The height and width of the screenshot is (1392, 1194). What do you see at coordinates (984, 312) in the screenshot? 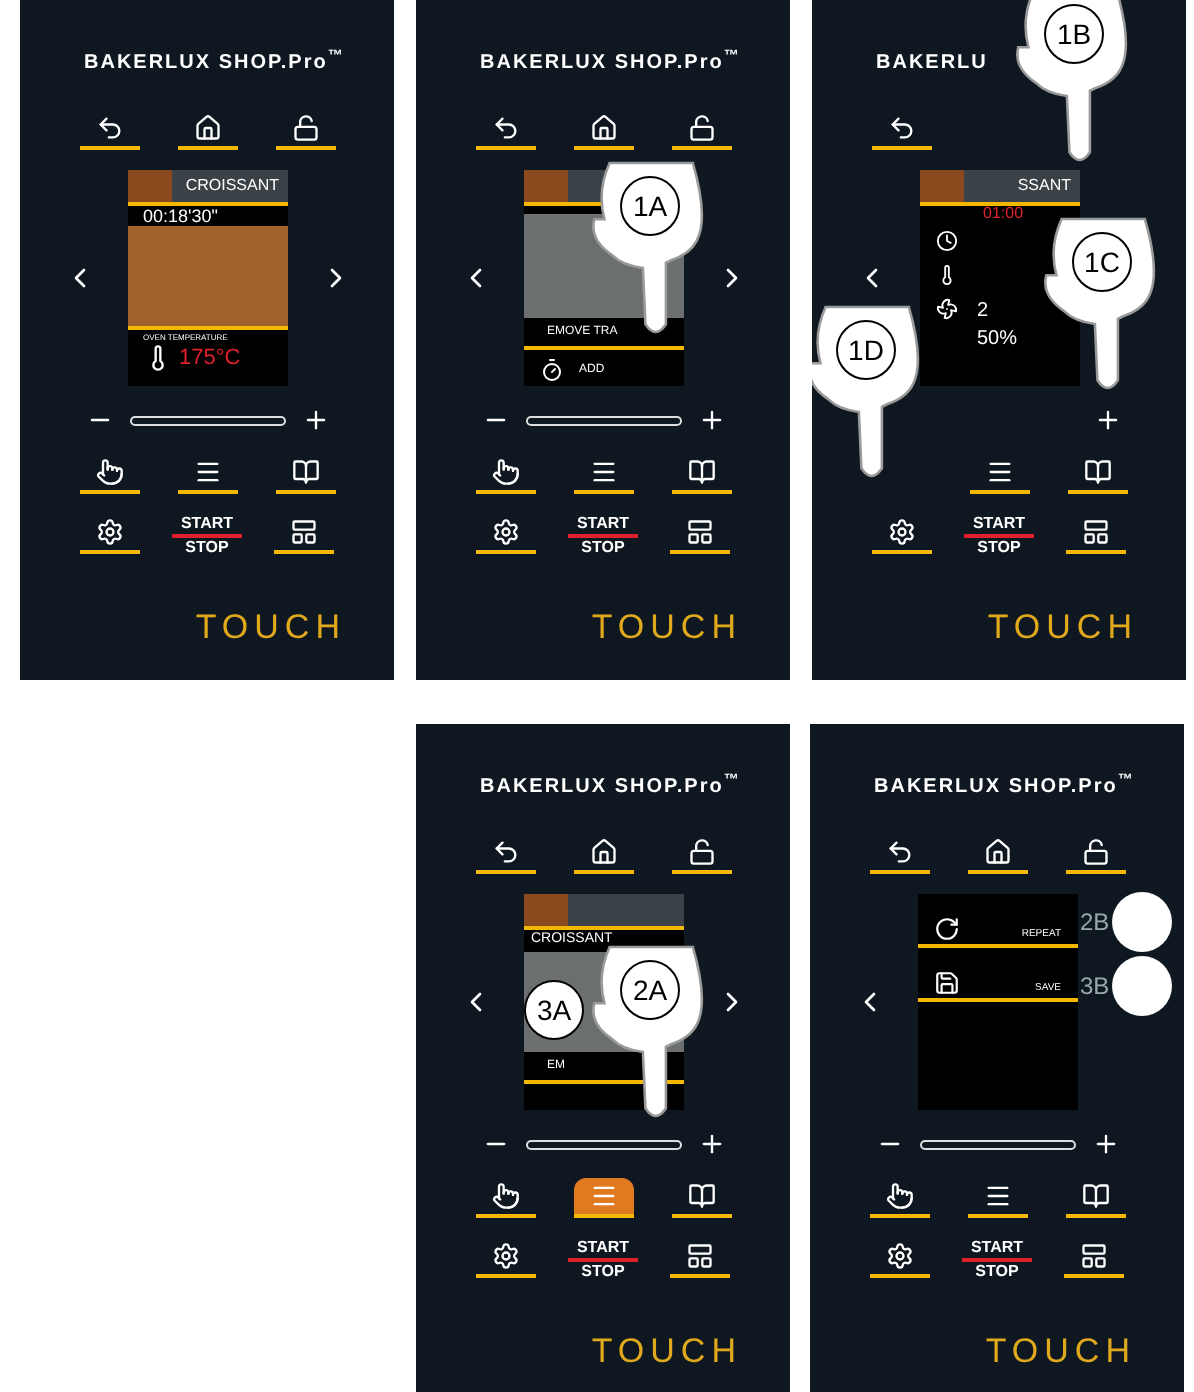
I see `setting-value: 2` at bounding box center [984, 312].